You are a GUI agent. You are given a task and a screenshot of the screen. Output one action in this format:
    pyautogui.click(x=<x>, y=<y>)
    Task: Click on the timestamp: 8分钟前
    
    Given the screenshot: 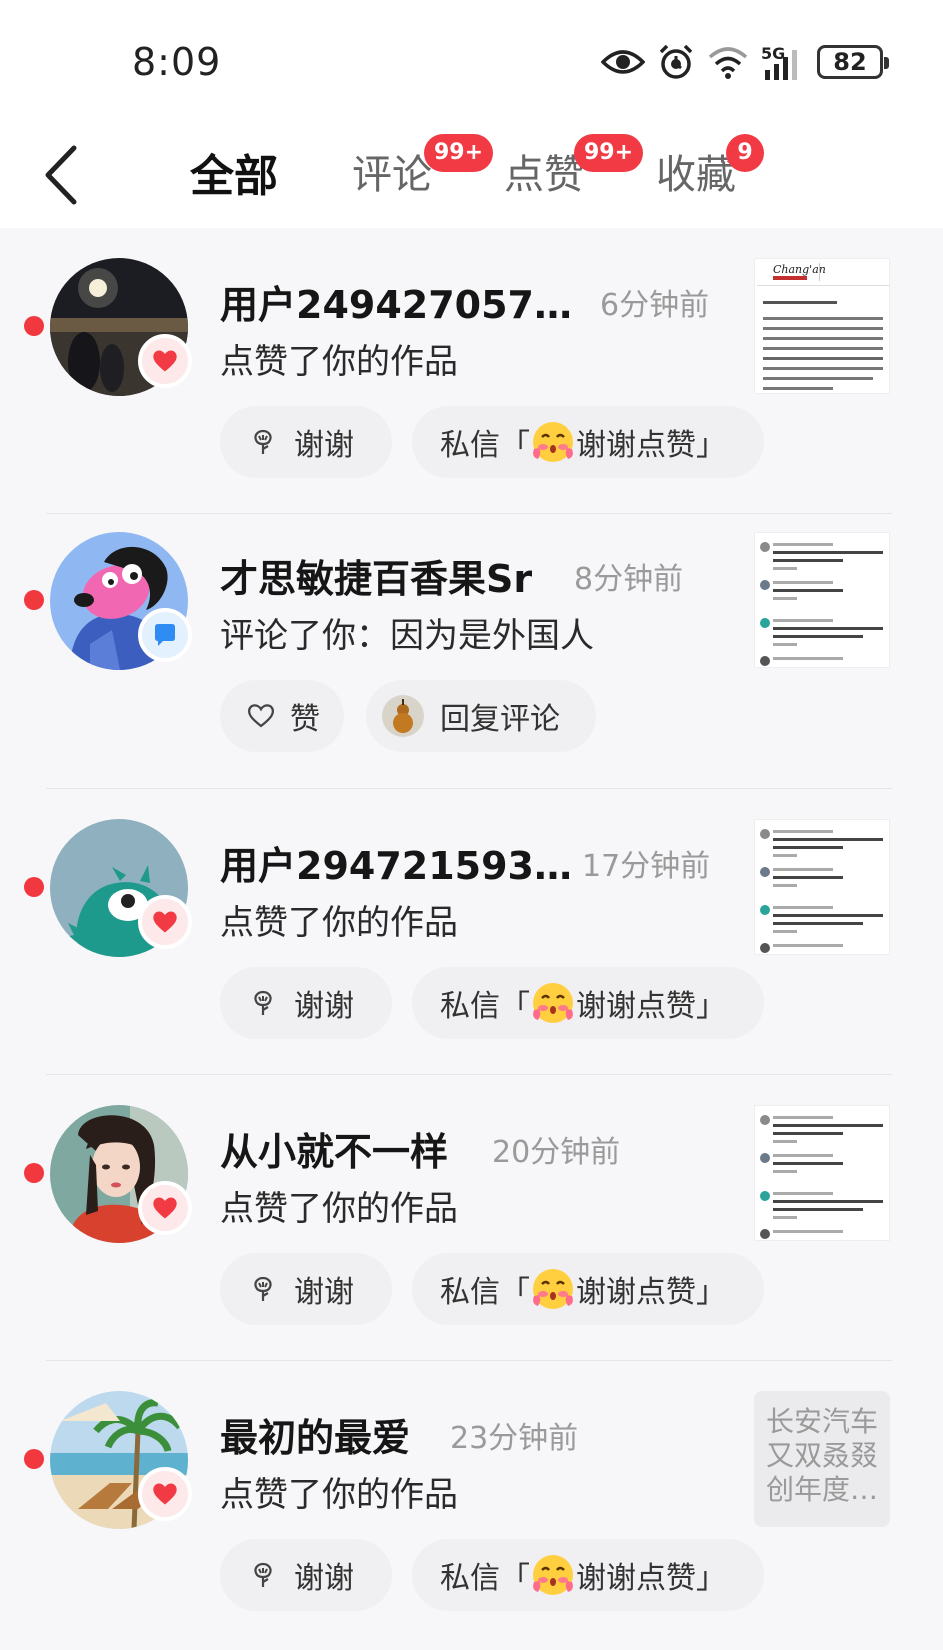 What is the action you would take?
    pyautogui.click(x=629, y=579)
    